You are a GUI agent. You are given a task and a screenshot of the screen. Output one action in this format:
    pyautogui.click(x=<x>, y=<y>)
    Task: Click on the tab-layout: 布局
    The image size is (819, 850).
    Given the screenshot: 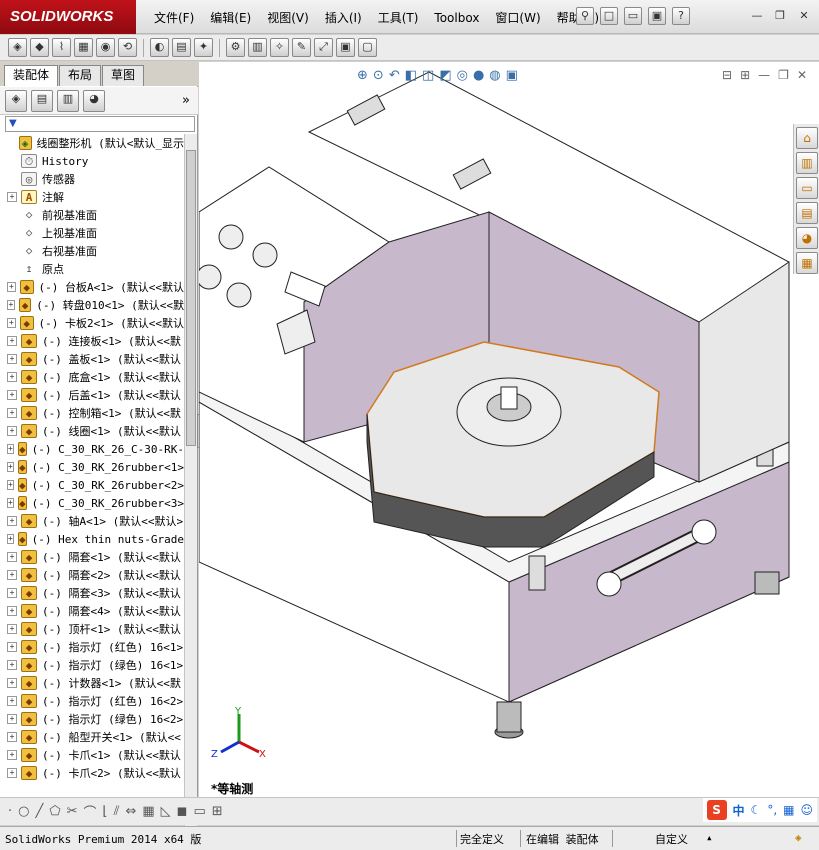 What is the action you would take?
    pyautogui.click(x=80, y=75)
    